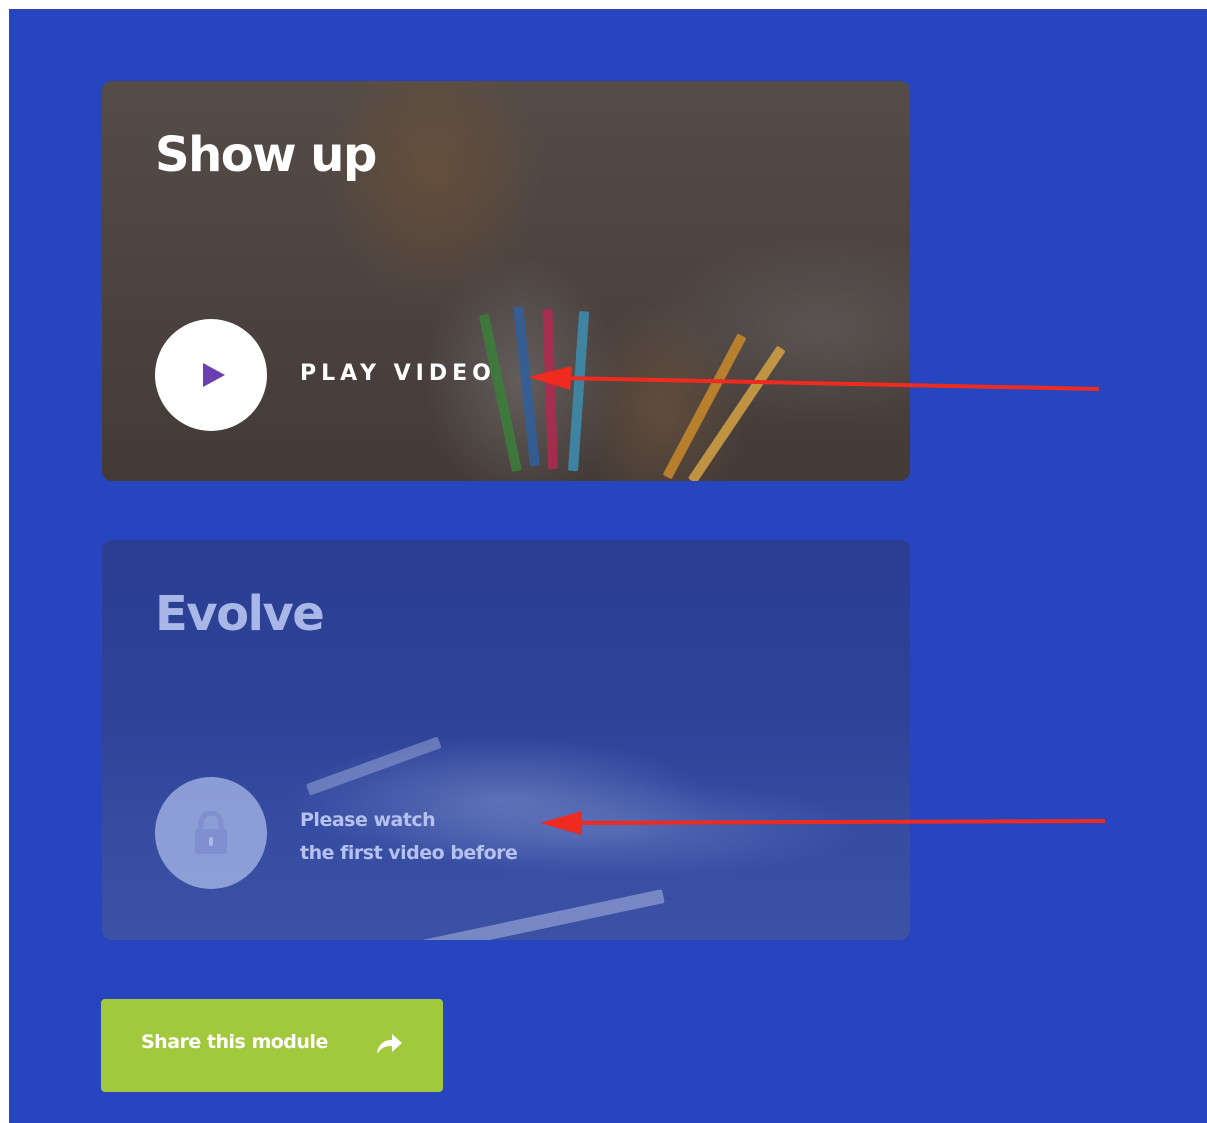 This screenshot has width=1207, height=1123. What do you see at coordinates (240, 614) in the screenshot?
I see `module-title: Evolve` at bounding box center [240, 614].